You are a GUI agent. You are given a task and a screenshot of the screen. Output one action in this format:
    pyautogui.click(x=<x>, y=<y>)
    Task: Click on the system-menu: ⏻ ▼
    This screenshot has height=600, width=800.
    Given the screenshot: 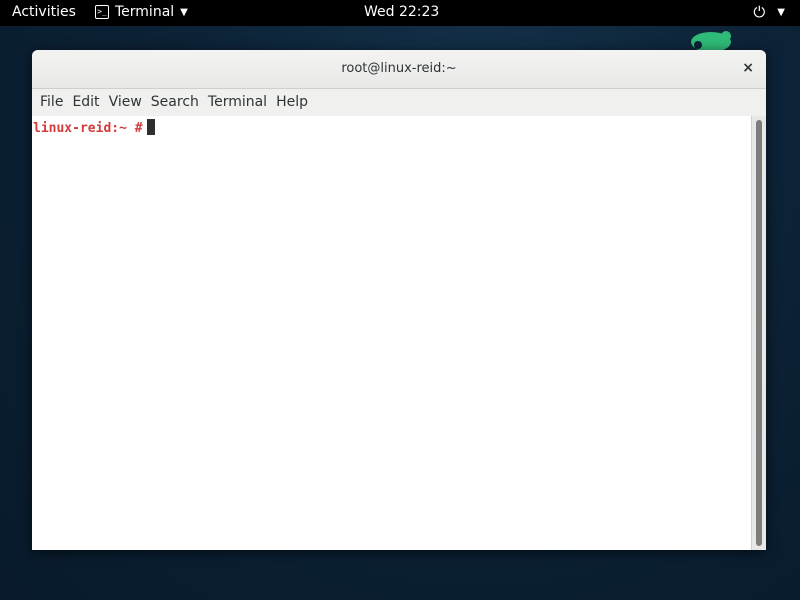 What is the action you would take?
    pyautogui.click(x=769, y=12)
    